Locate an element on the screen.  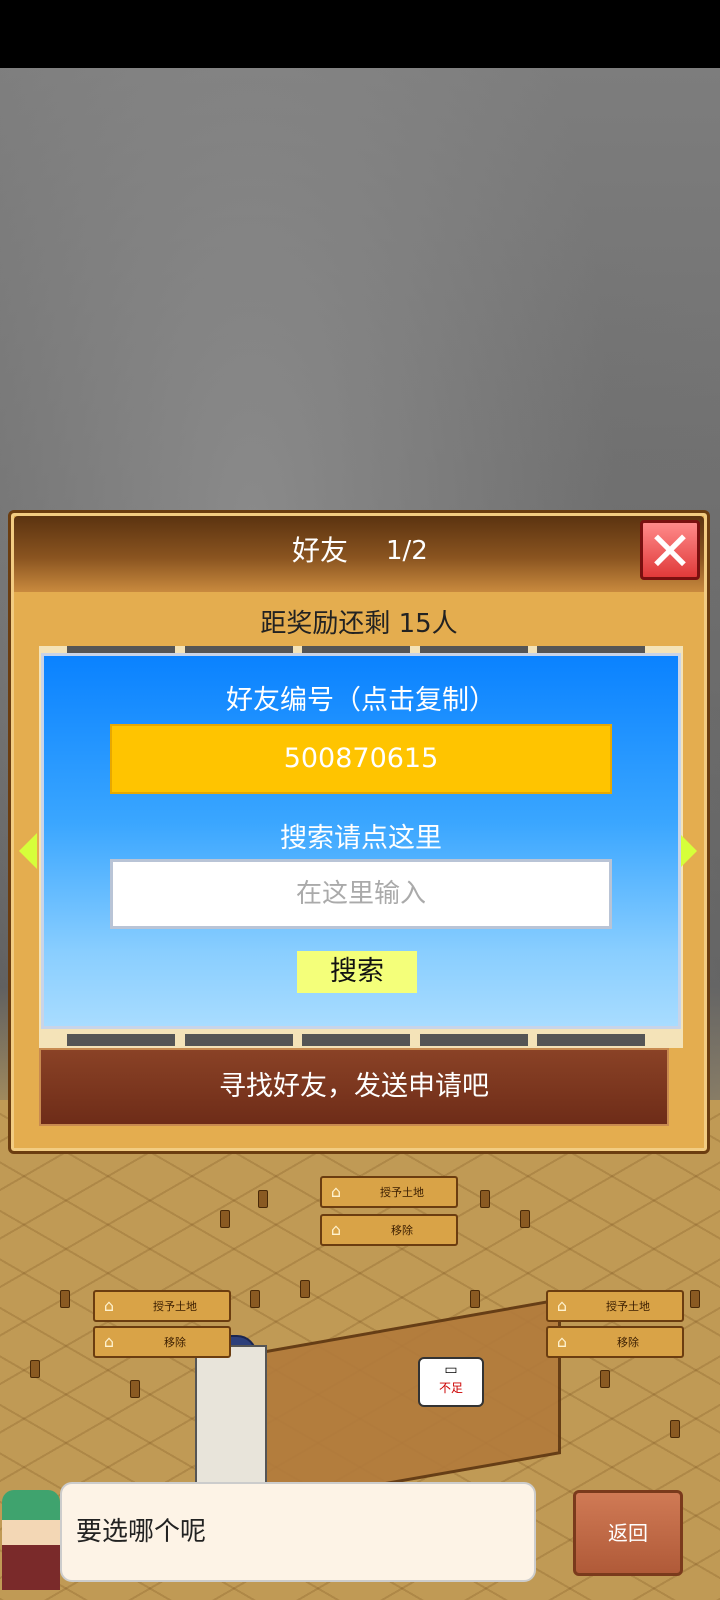
grant-land-sign-1: ⌂ 授予土地 is located at coordinates (389, 1192).